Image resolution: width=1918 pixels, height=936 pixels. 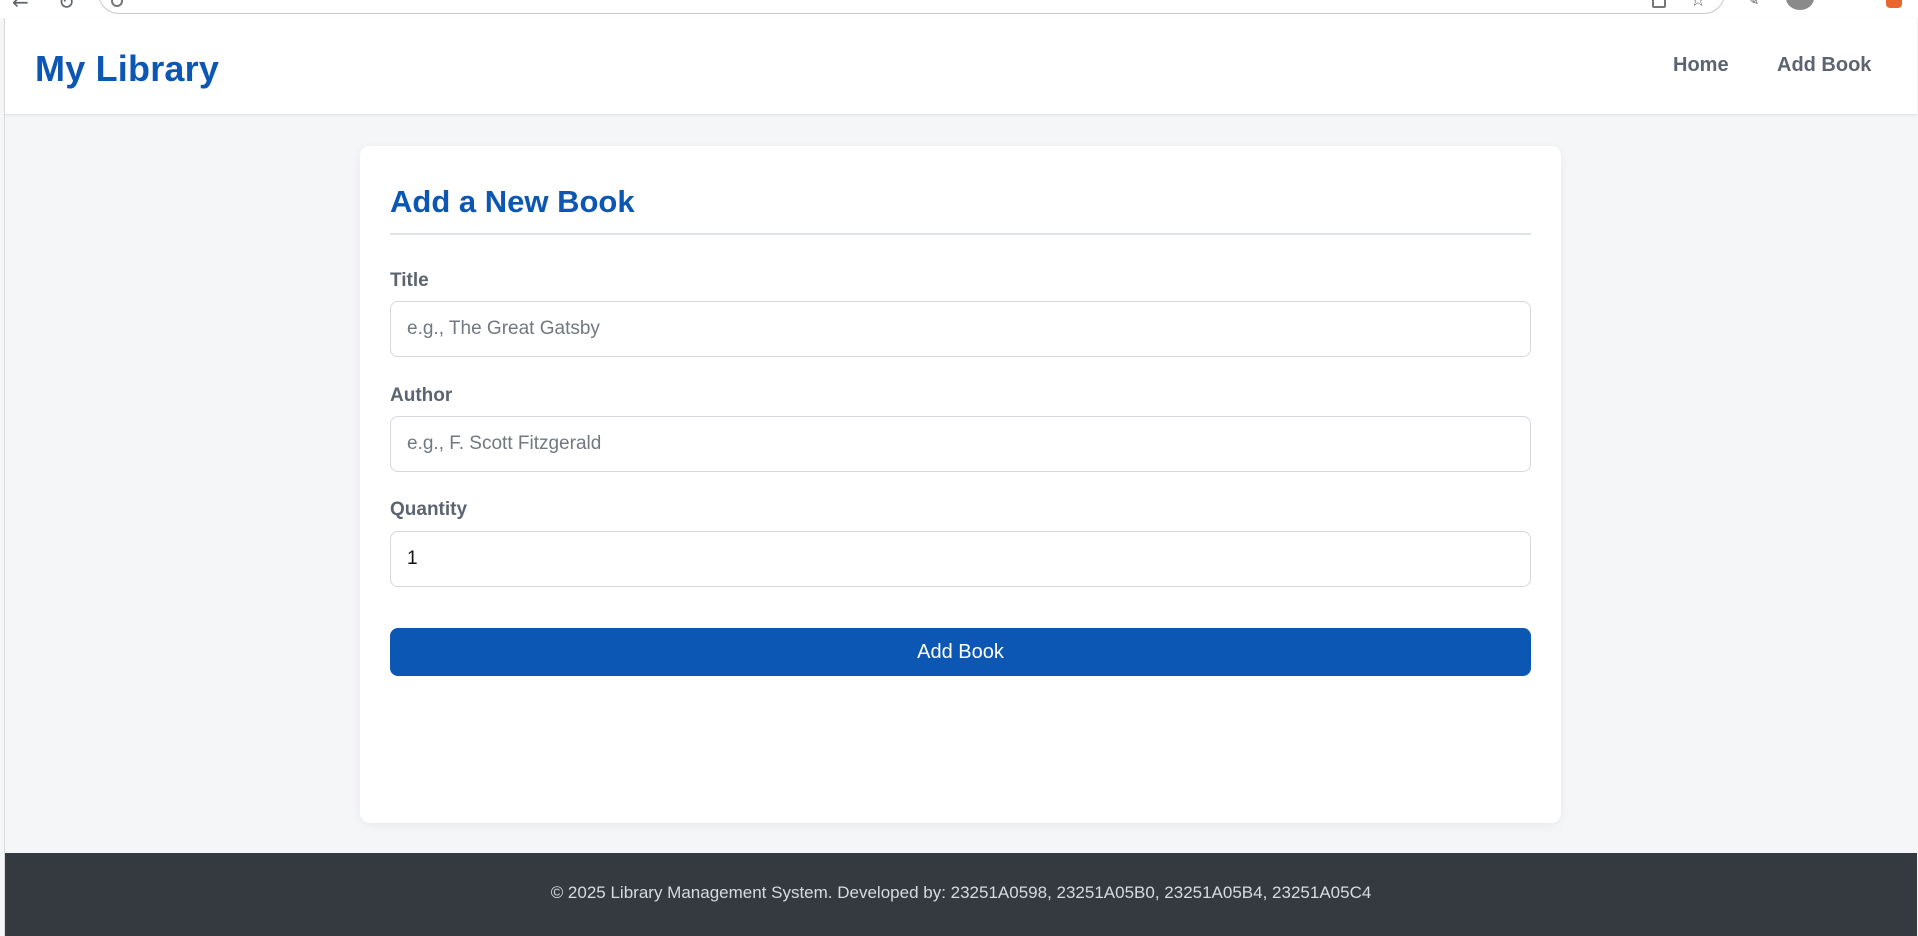 What do you see at coordinates (1659, 4) in the screenshot?
I see `tab-icon` at bounding box center [1659, 4].